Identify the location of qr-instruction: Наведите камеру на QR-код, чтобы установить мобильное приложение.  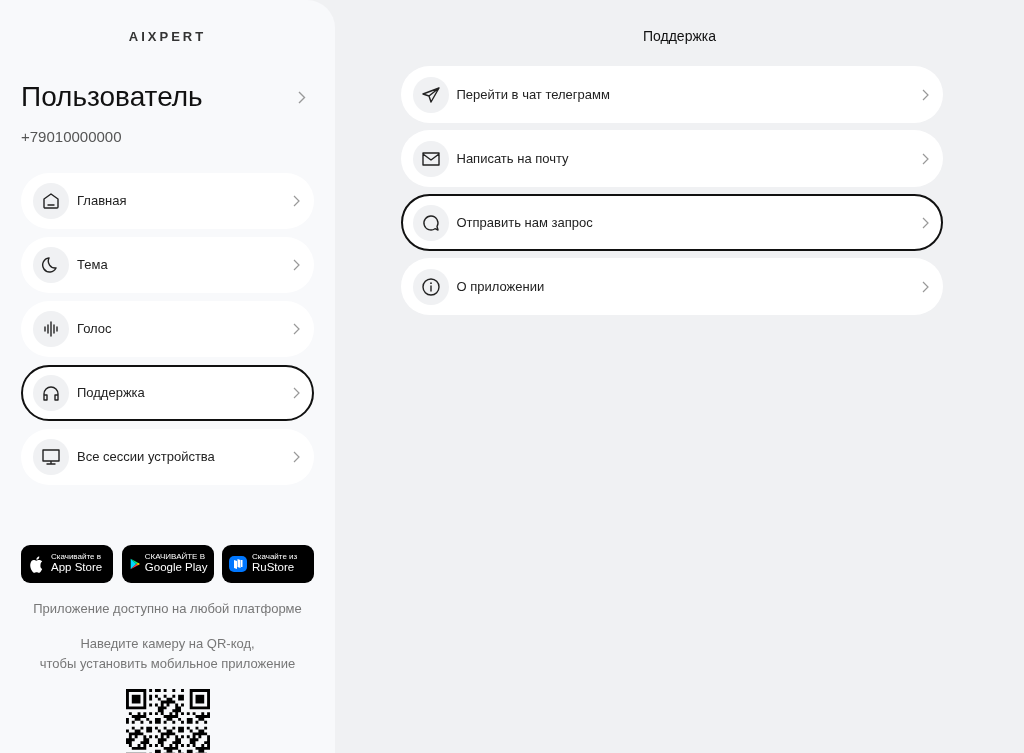
(167, 654).